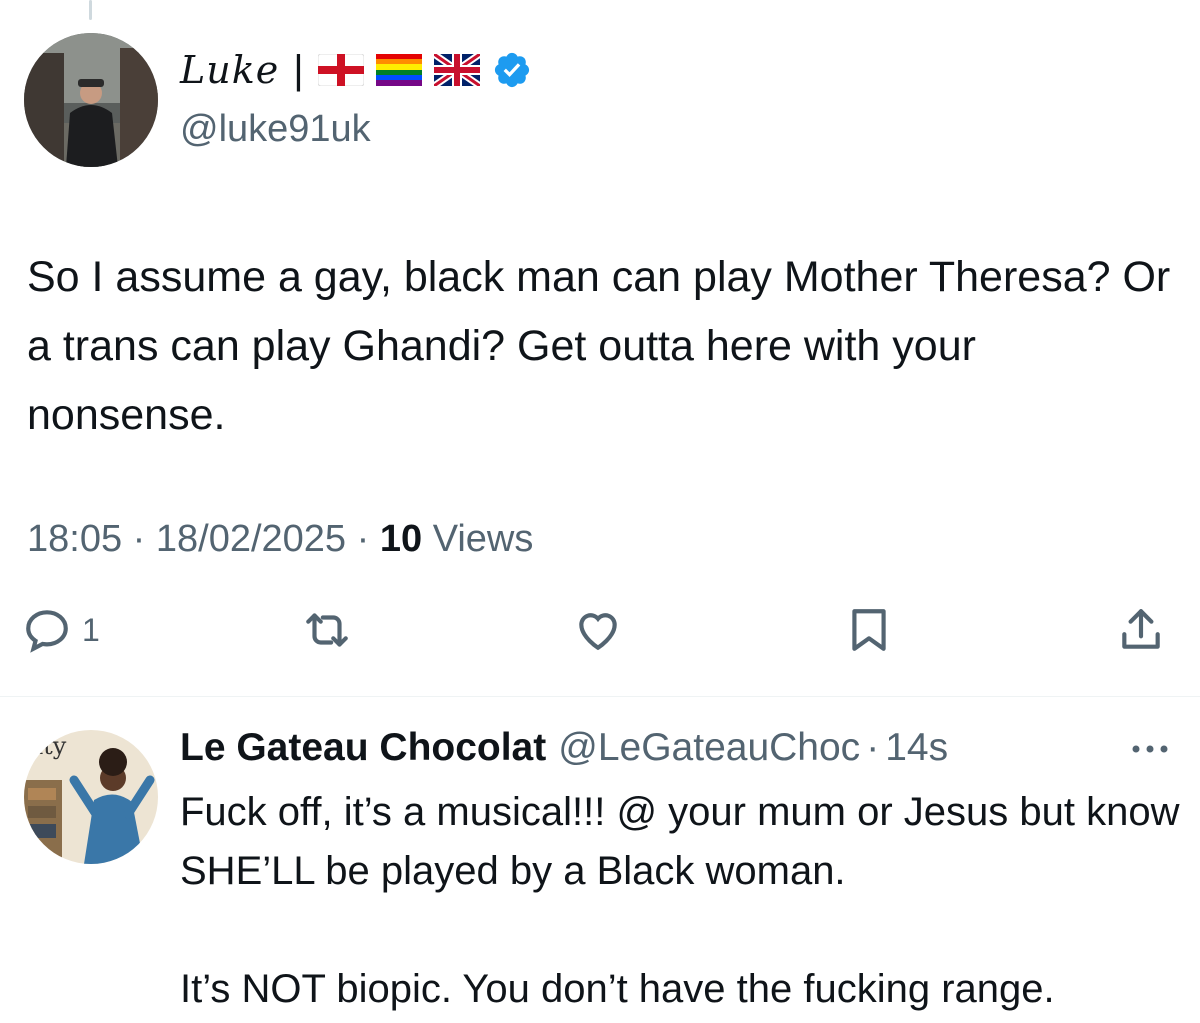  I want to click on retweet-button, so click(327, 630).